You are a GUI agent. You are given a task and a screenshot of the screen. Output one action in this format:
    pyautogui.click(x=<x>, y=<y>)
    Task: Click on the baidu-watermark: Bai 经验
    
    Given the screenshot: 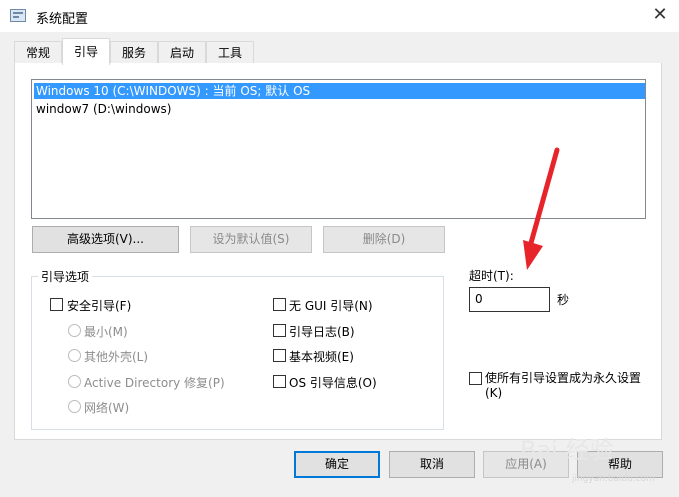 What is the action you would take?
    pyautogui.click(x=567, y=450)
    